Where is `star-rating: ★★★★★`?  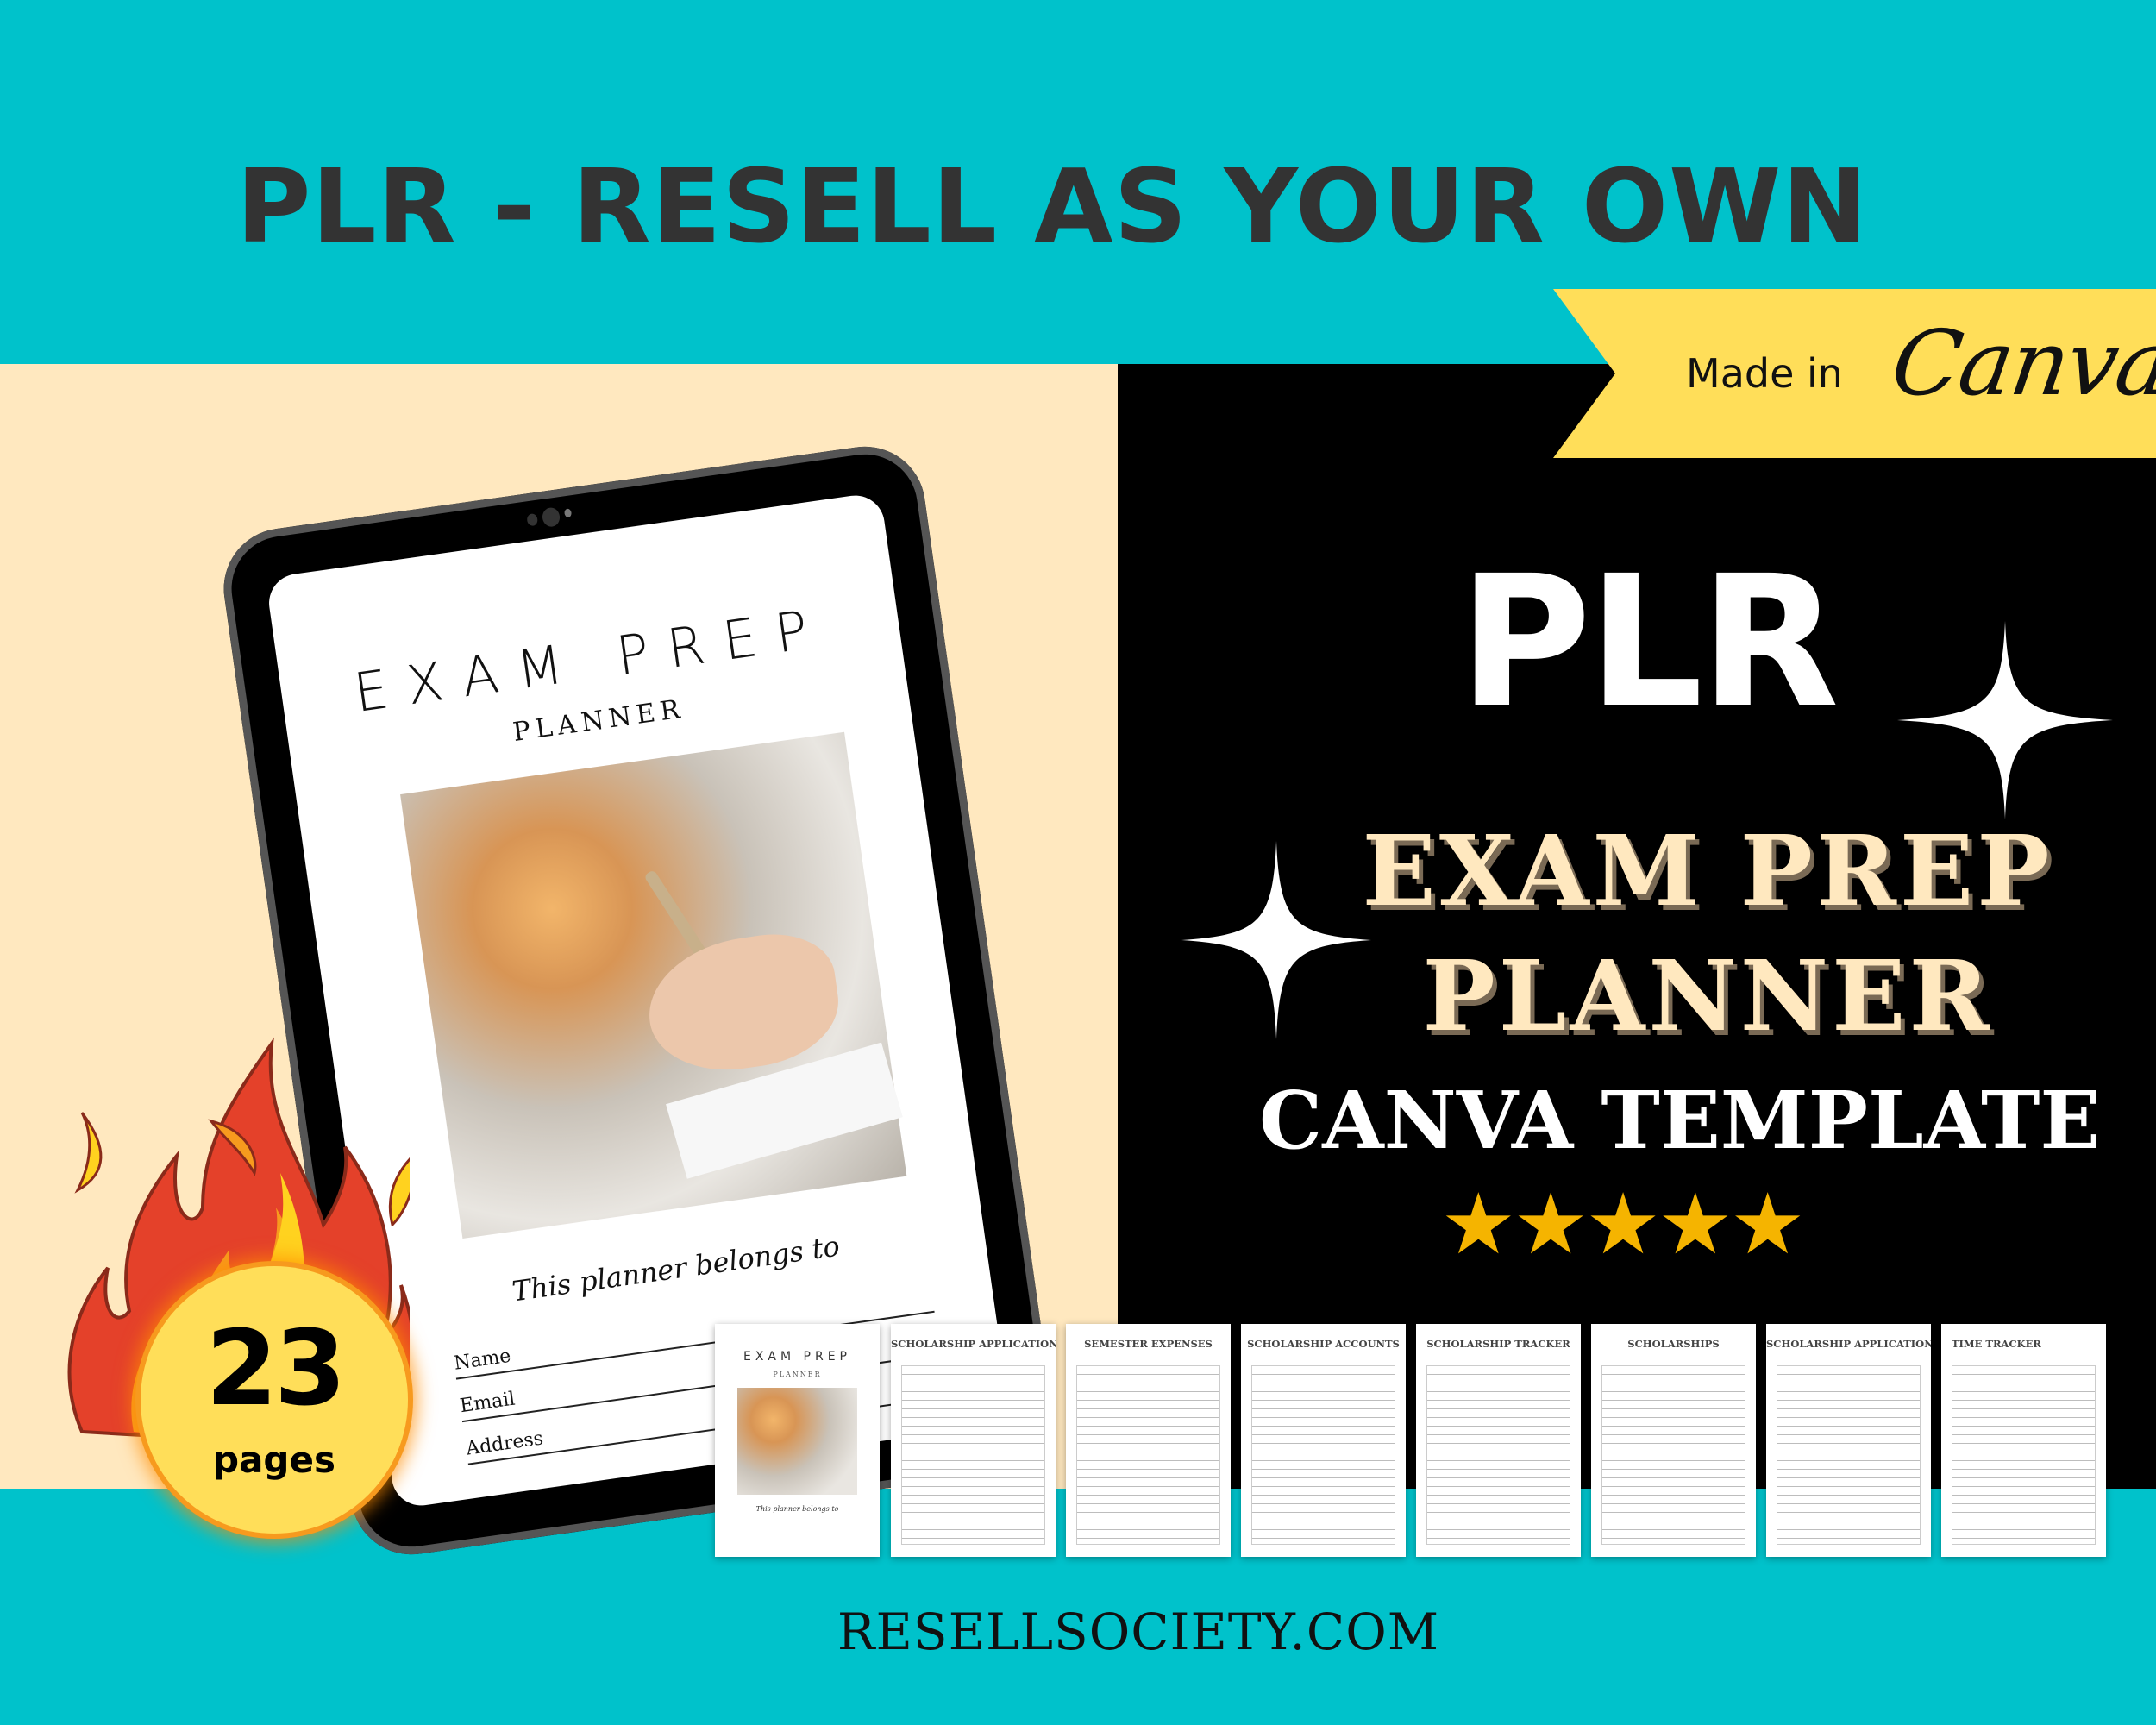
star-rating: ★★★★★ is located at coordinates (1622, 1224).